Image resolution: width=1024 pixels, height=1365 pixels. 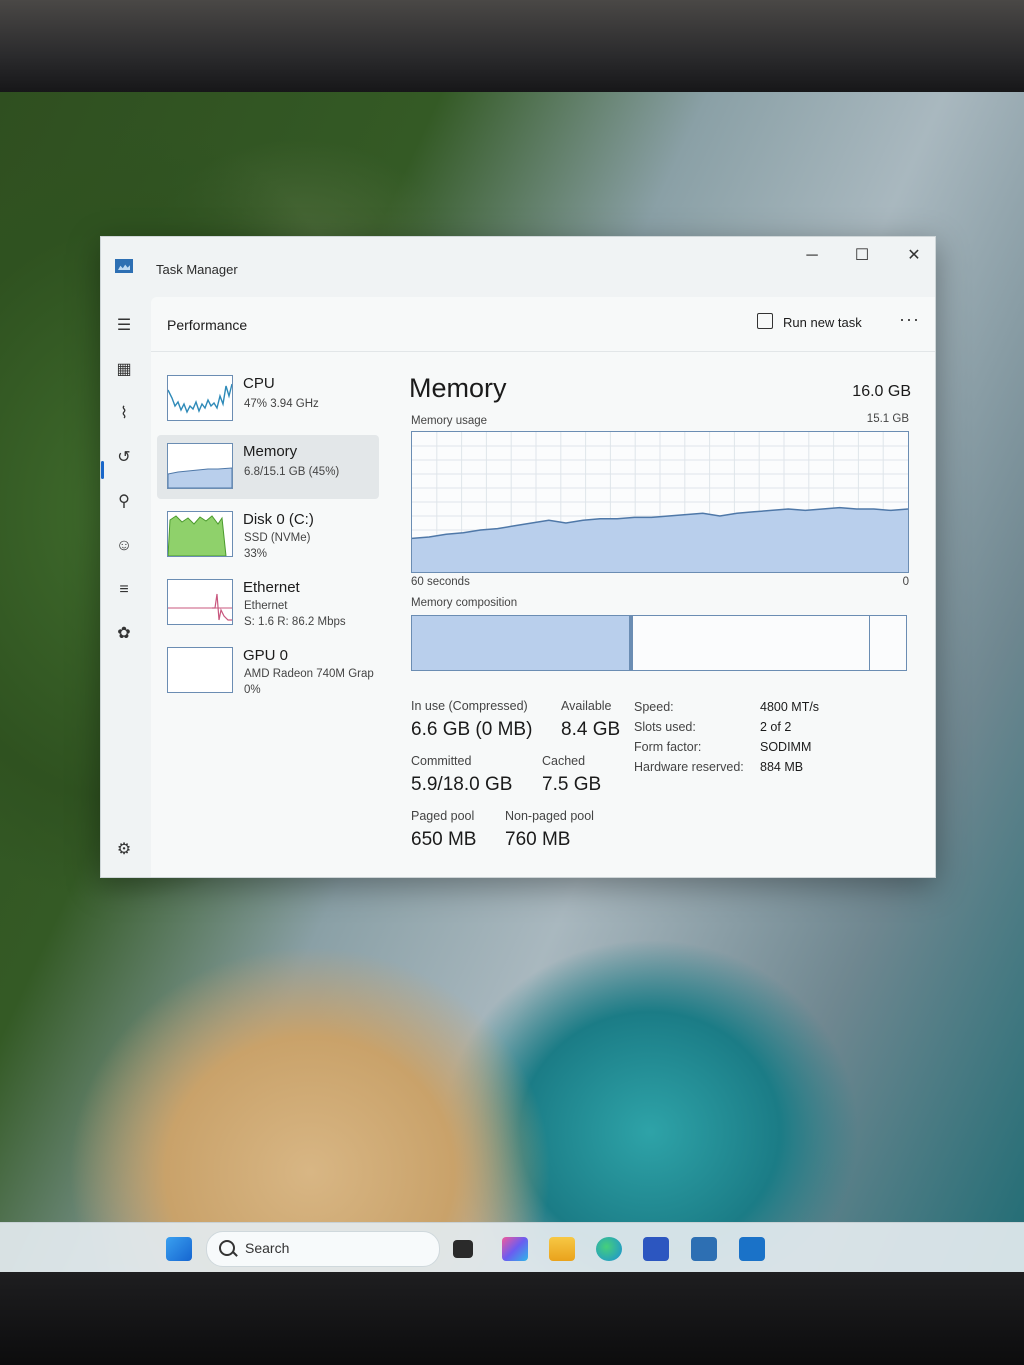 What do you see at coordinates (562, 1249) in the screenshot?
I see `file-explorer-icon` at bounding box center [562, 1249].